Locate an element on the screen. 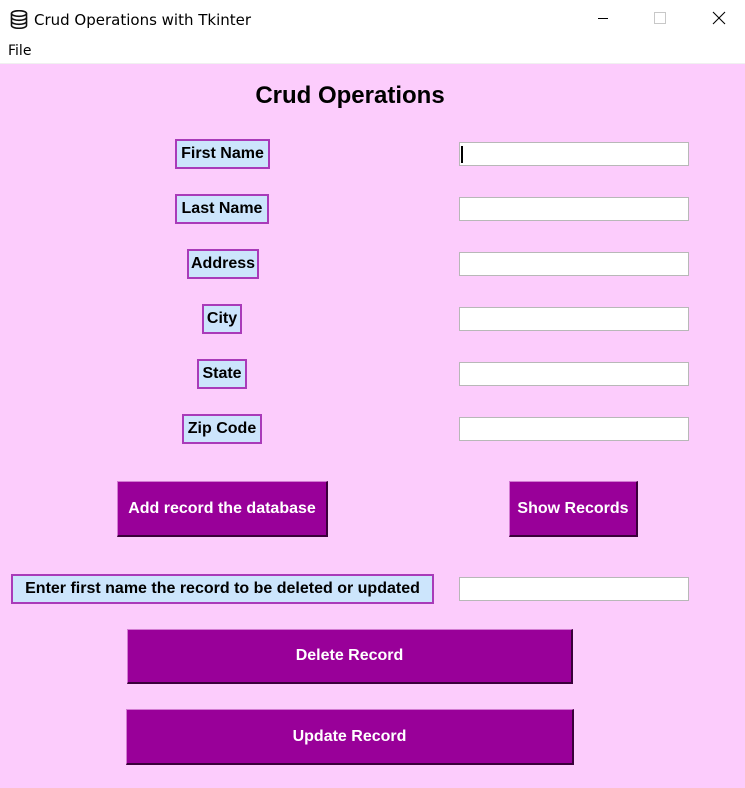 The width and height of the screenshot is (745, 788). show-records-button: Show Records is located at coordinates (573, 509).